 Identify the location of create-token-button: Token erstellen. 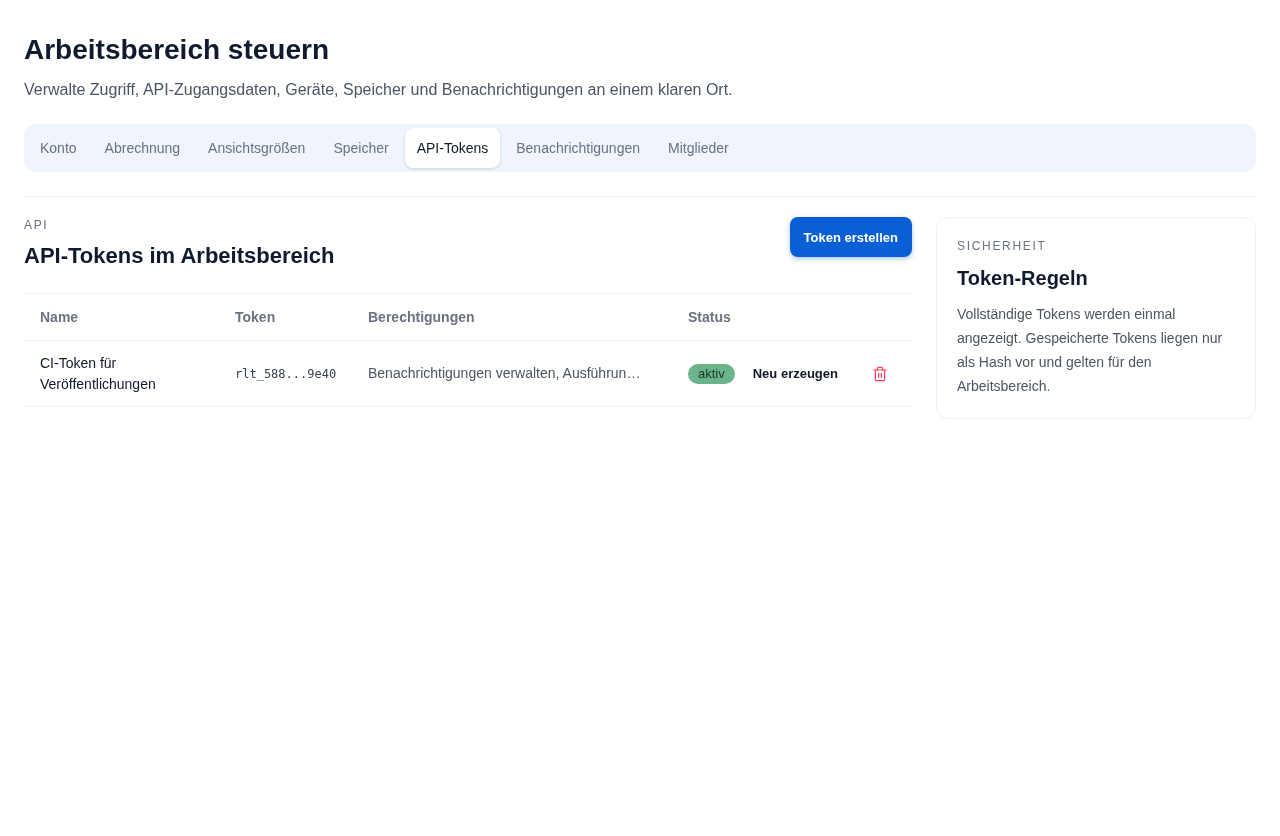
(850, 237).